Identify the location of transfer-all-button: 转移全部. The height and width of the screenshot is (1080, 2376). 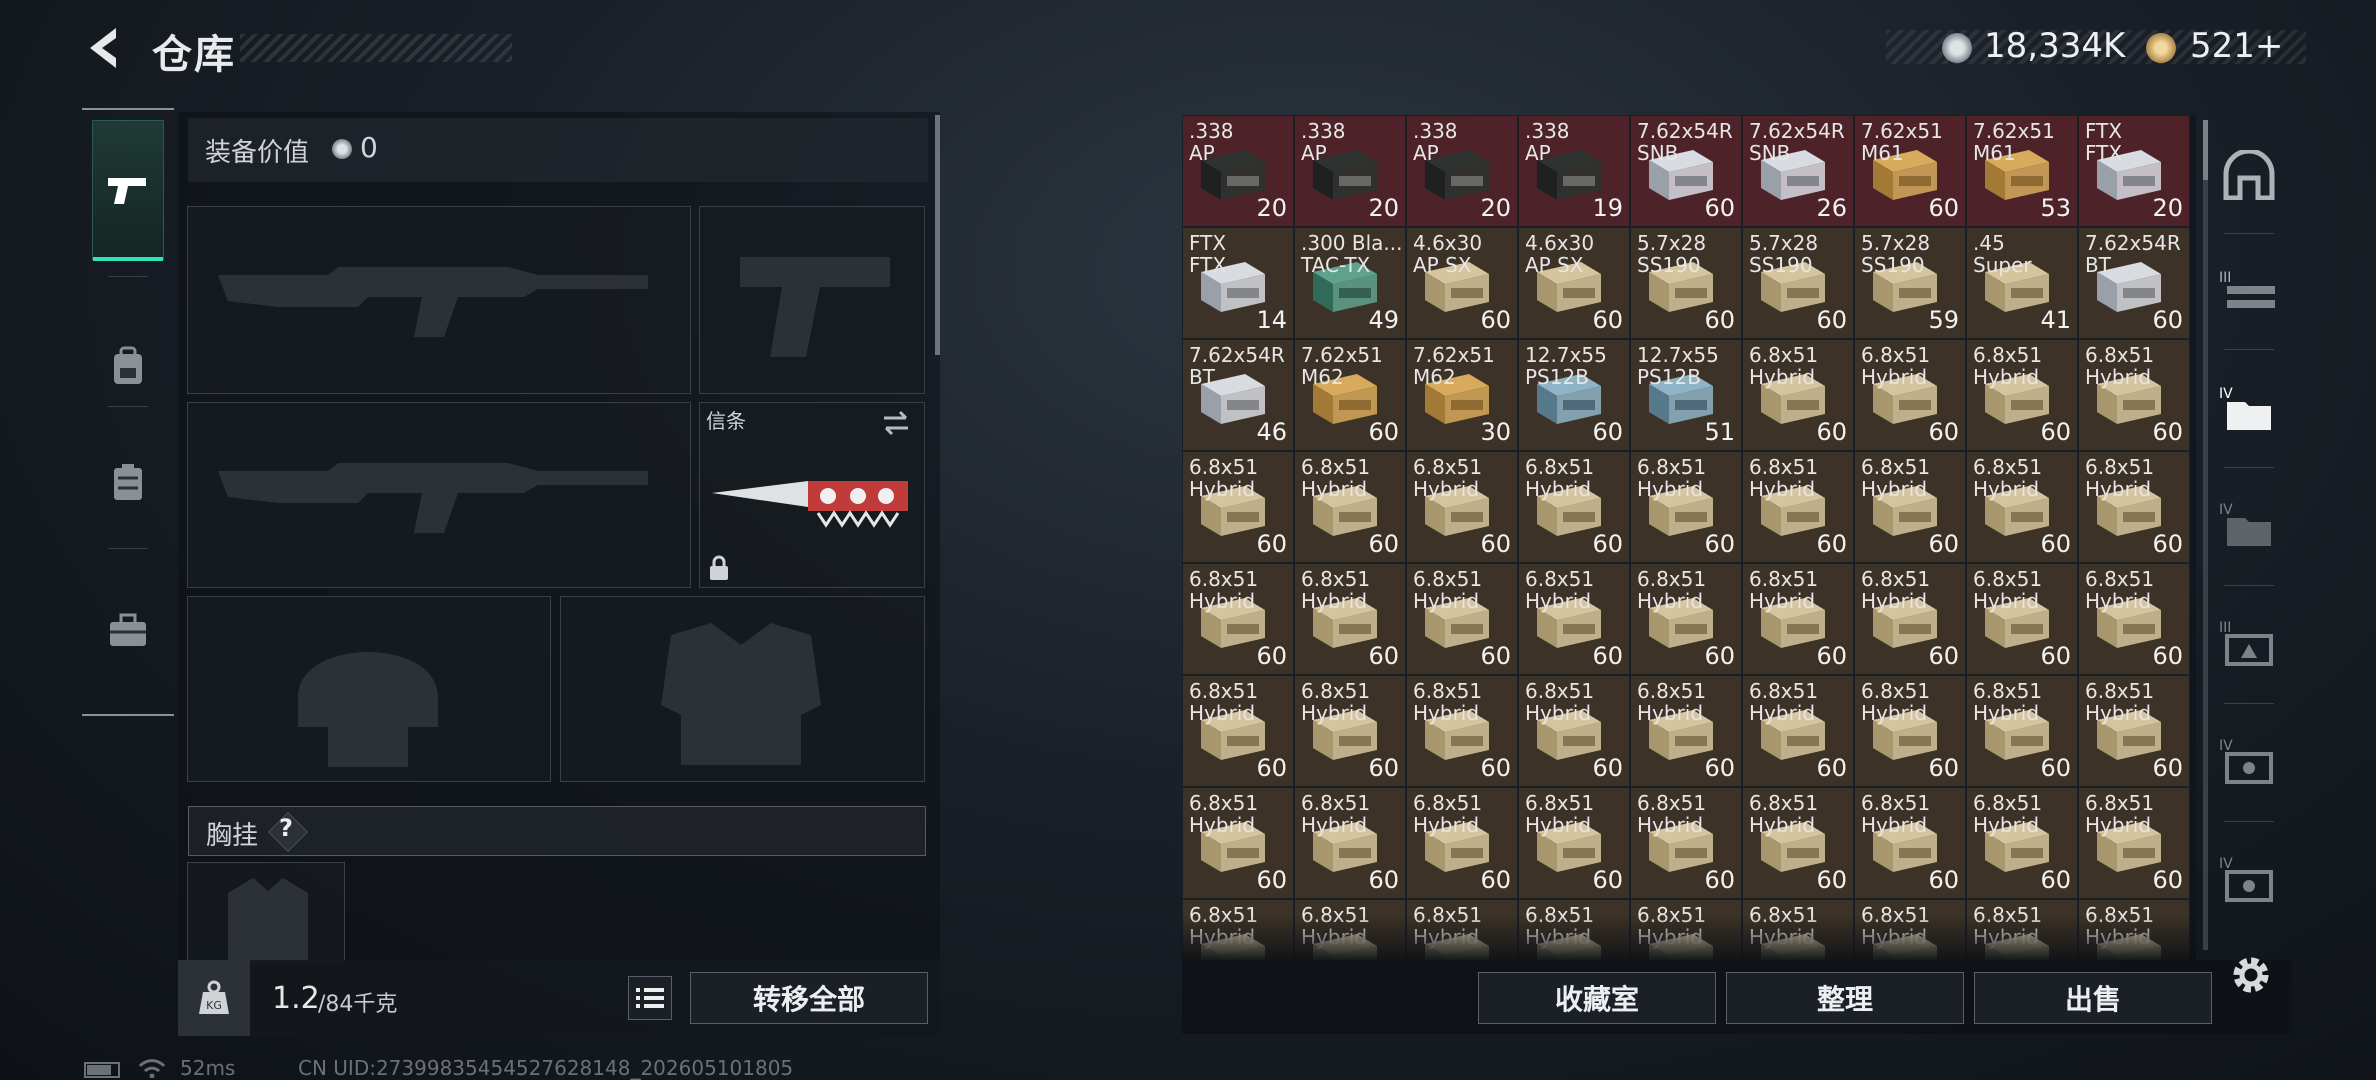
(809, 998).